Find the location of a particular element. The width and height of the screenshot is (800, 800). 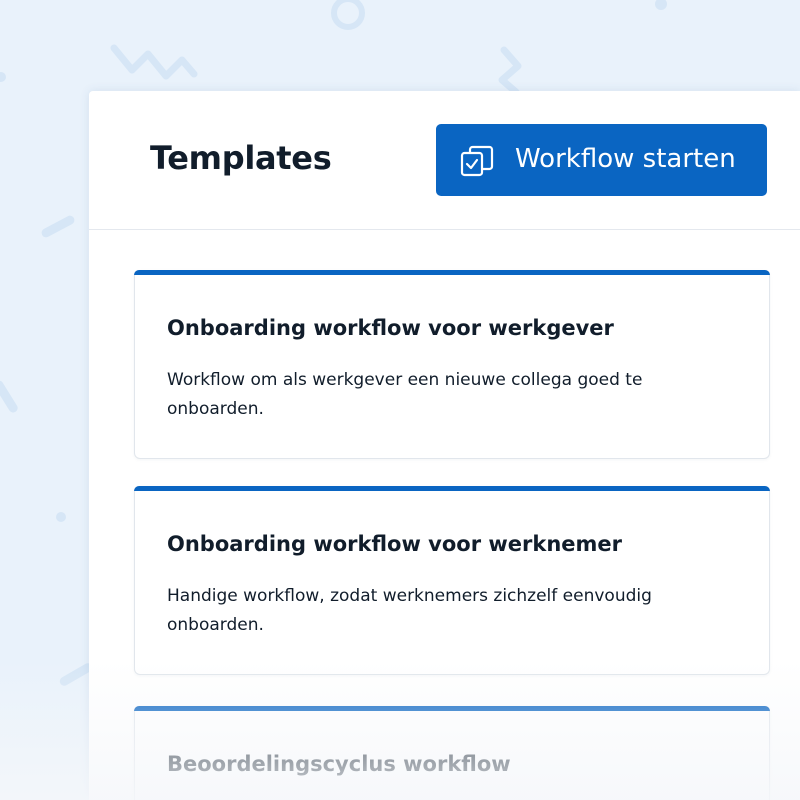

template-title: Beoordelingscyclus workflow is located at coordinates (339, 764).